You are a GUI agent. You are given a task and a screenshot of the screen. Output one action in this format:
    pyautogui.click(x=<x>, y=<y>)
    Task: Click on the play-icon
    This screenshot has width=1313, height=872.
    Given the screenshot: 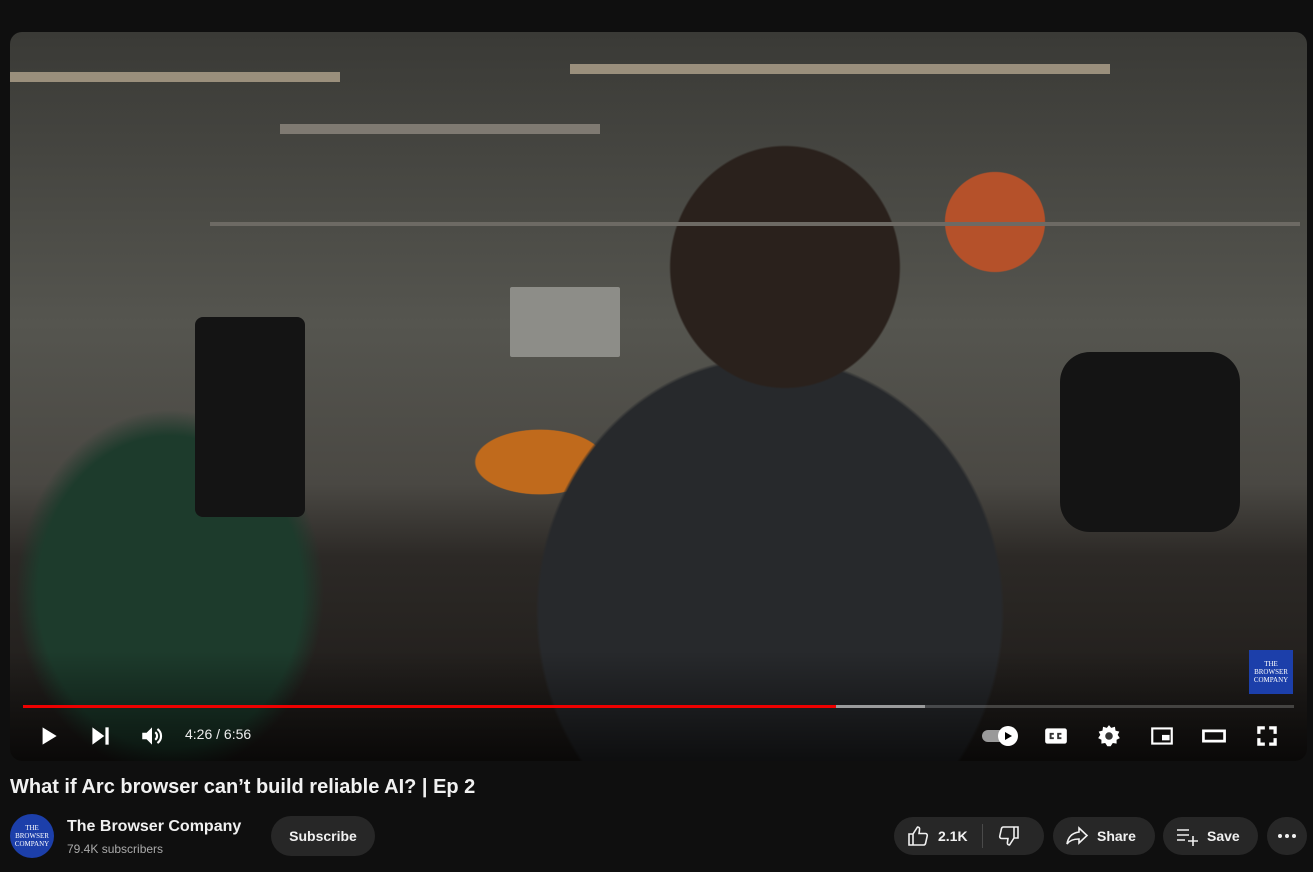 What is the action you would take?
    pyautogui.click(x=49, y=736)
    